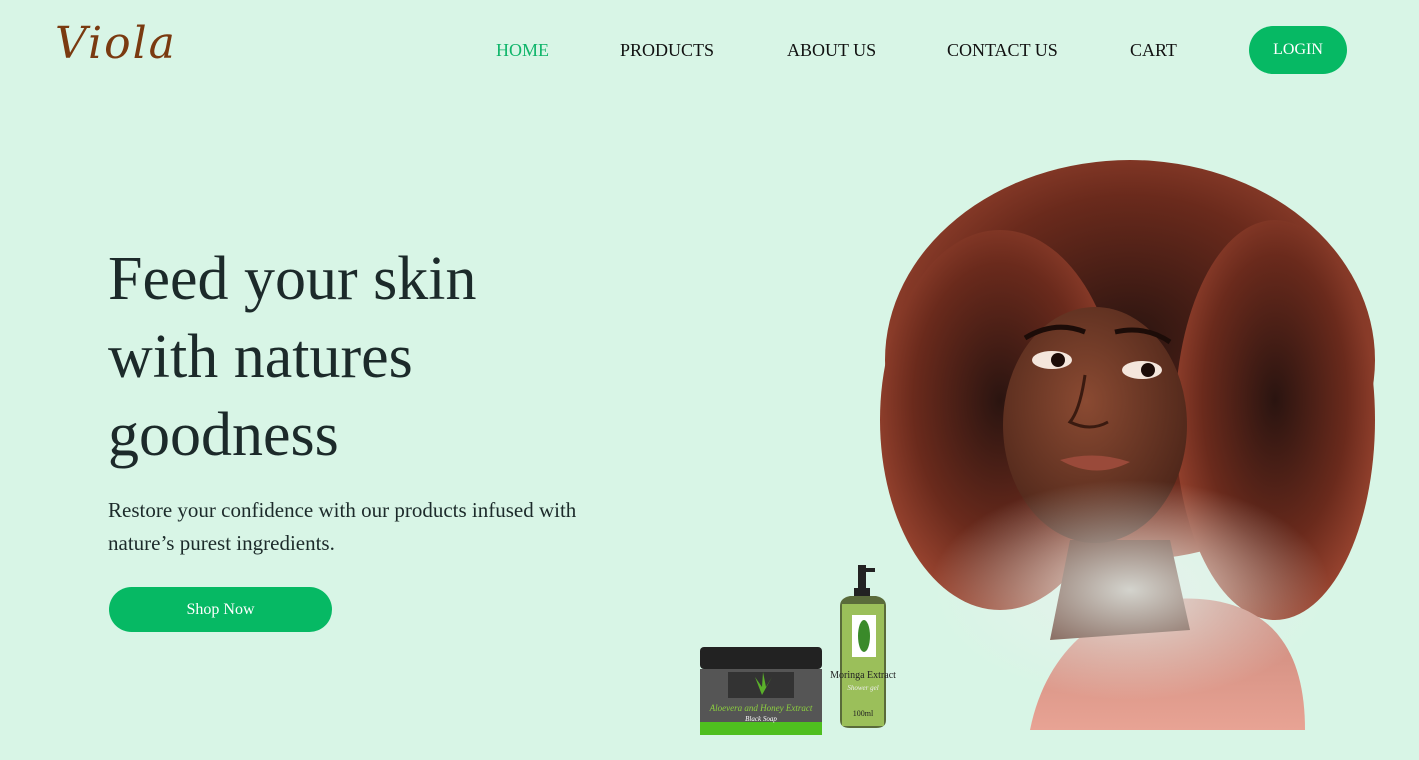 This screenshot has width=1419, height=760. What do you see at coordinates (223, 435) in the screenshot?
I see `hero-title-line-3: goodness` at bounding box center [223, 435].